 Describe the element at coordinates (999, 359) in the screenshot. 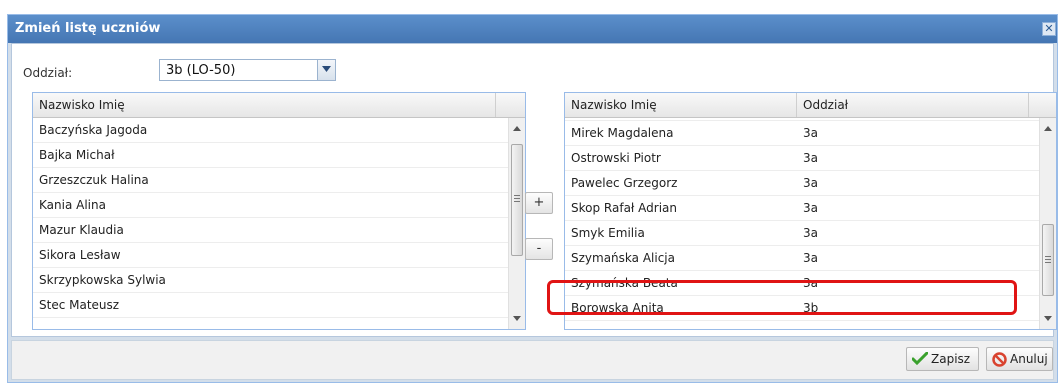

I see `cancel-icon` at that location.